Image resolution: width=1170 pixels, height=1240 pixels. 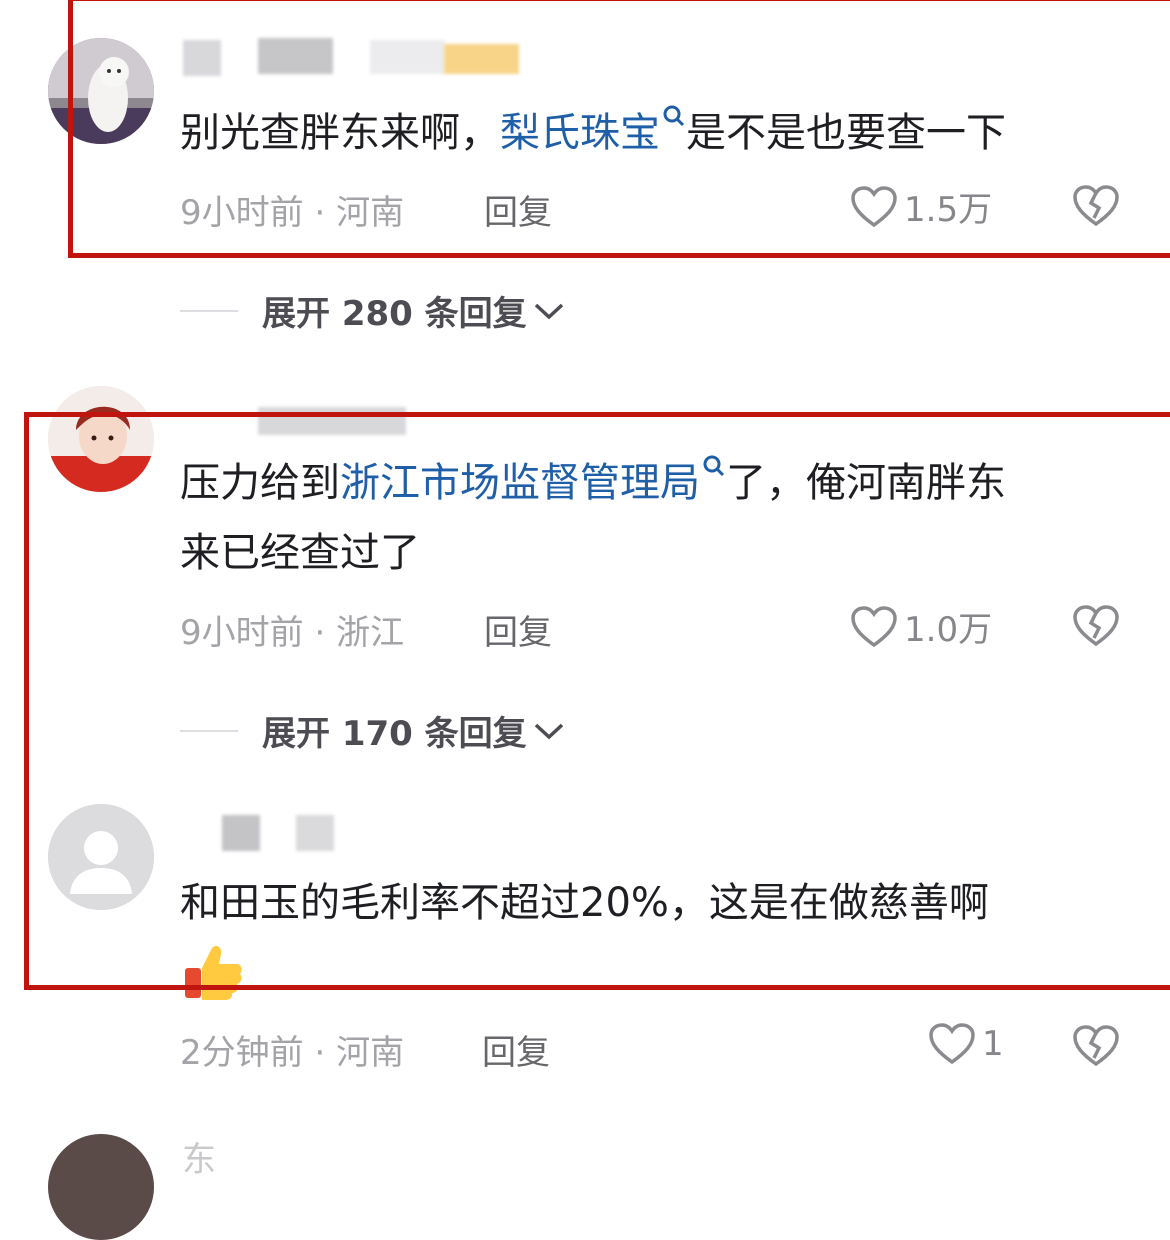 What do you see at coordinates (952, 1044) in the screenshot?
I see `heart-outline-icon` at bounding box center [952, 1044].